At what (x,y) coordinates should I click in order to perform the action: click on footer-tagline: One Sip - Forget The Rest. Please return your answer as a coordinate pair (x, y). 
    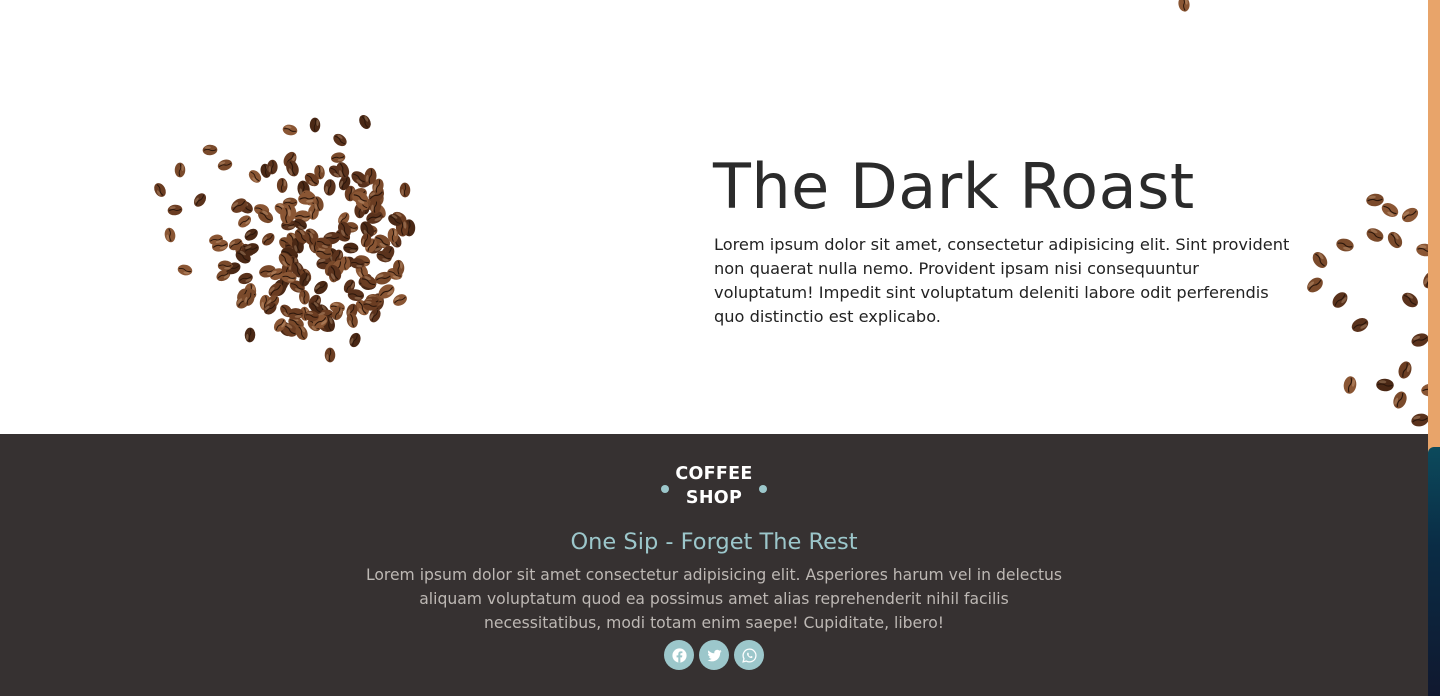
    Looking at the image, I should click on (714, 542).